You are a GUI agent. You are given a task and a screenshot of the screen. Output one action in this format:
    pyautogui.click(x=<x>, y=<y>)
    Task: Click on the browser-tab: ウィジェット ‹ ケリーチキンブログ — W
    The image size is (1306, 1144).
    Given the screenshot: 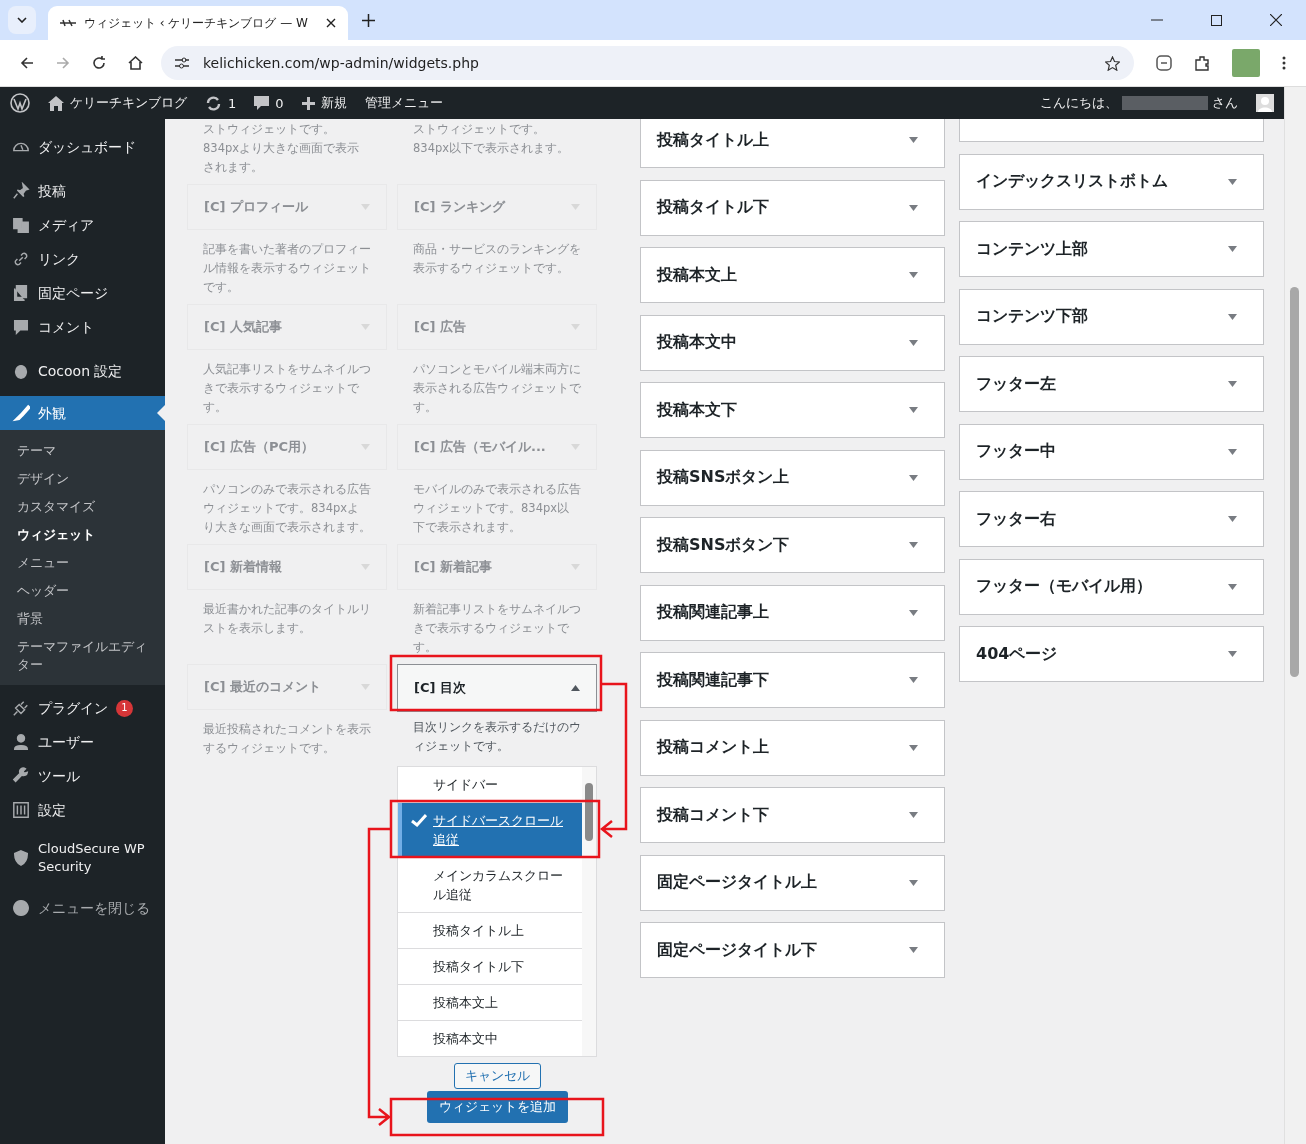 What is the action you would take?
    pyautogui.click(x=198, y=23)
    